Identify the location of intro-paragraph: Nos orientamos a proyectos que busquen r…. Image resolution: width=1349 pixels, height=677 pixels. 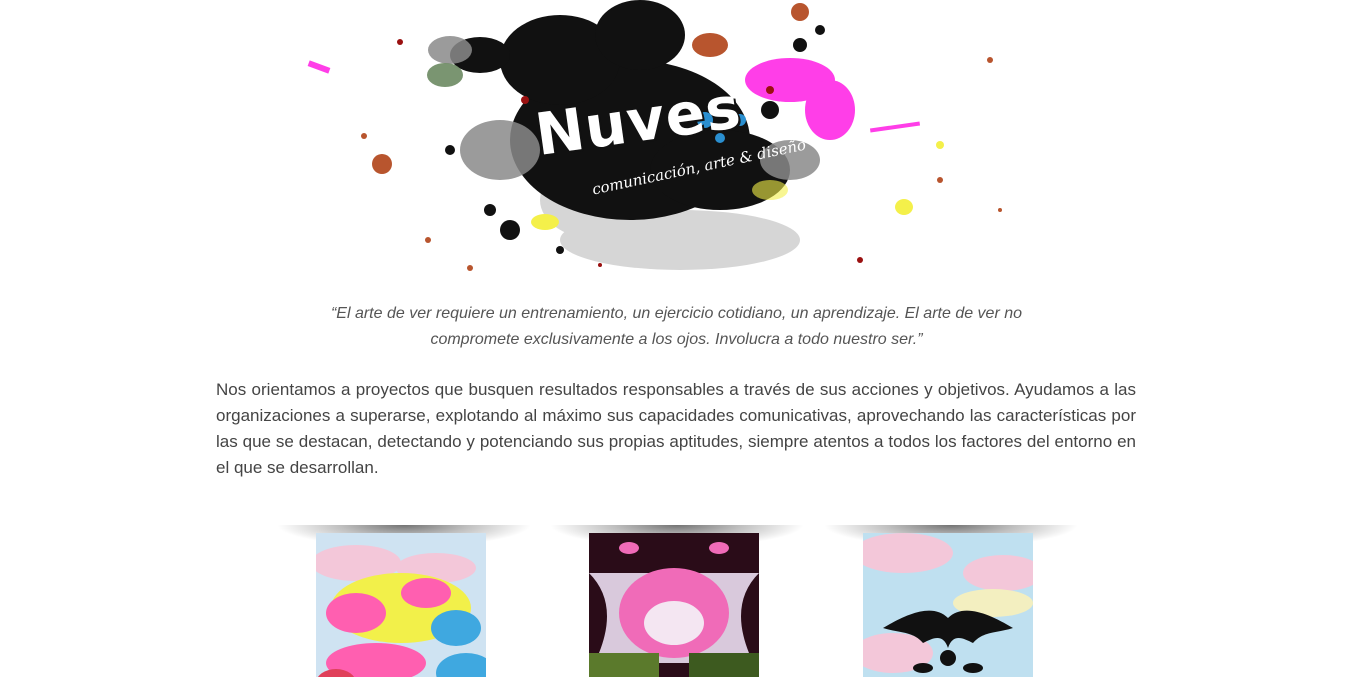
(676, 428).